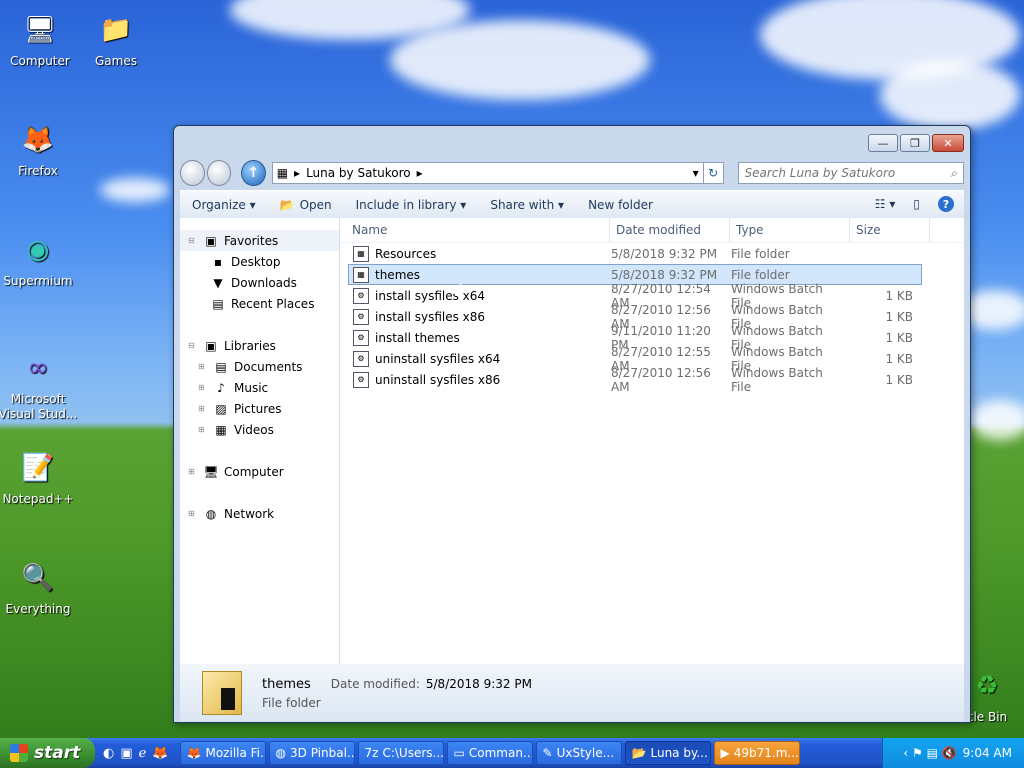  Describe the element at coordinates (259, 513) in the screenshot. I see `nav-network: ⊞ ◍ Network` at that location.